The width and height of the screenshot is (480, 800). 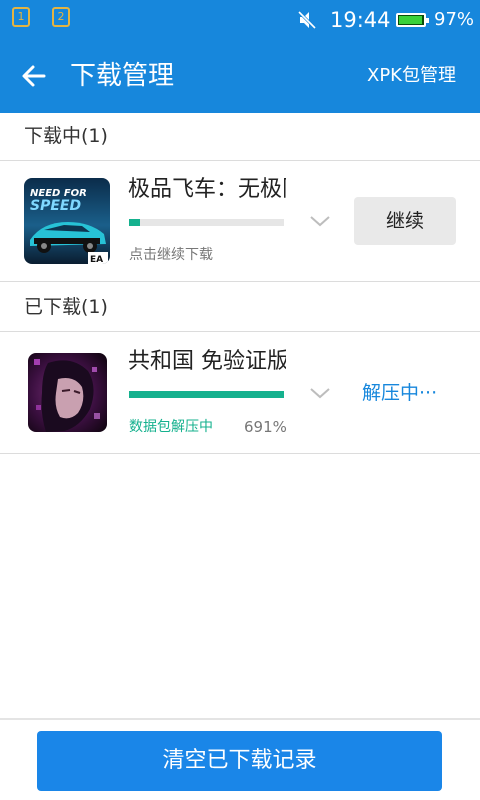 What do you see at coordinates (122, 76) in the screenshot?
I see `page-title: 下载管理` at bounding box center [122, 76].